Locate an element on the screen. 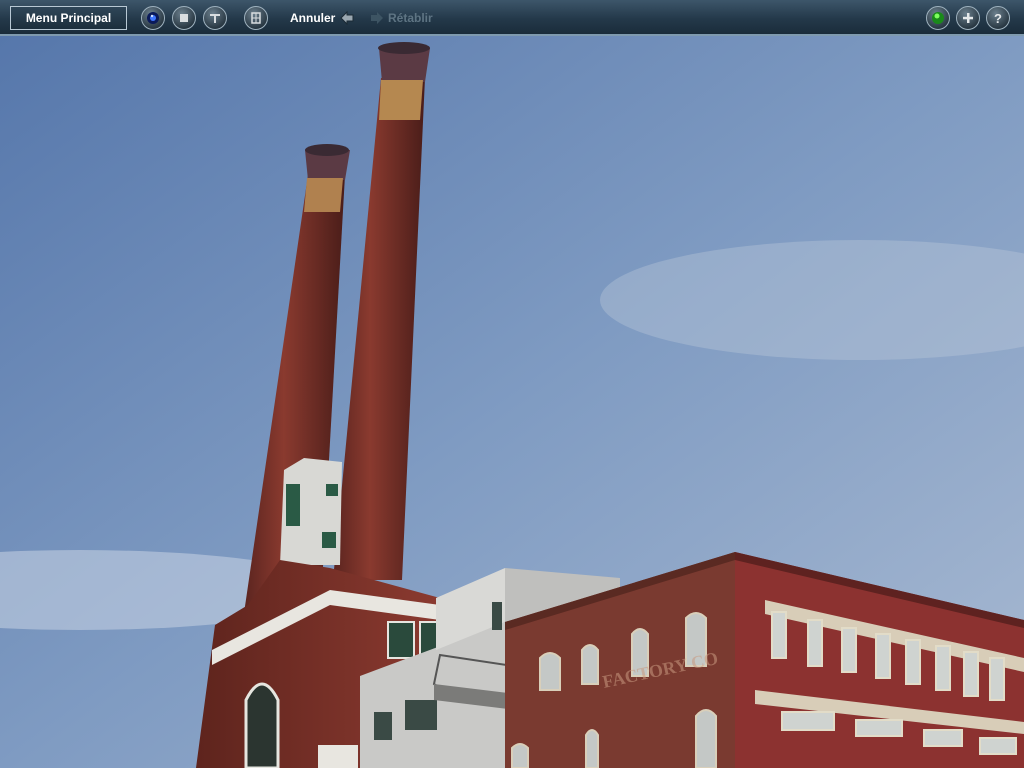 The height and width of the screenshot is (768, 1024). tools-button is located at coordinates (215, 18).